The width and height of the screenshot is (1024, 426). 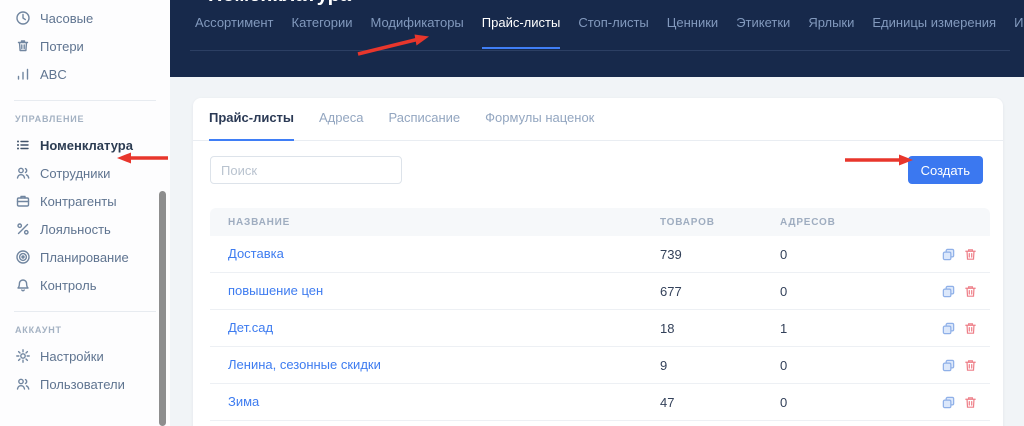 I want to click on sidebar-item-лояльность: Лояльность, so click(x=85, y=229).